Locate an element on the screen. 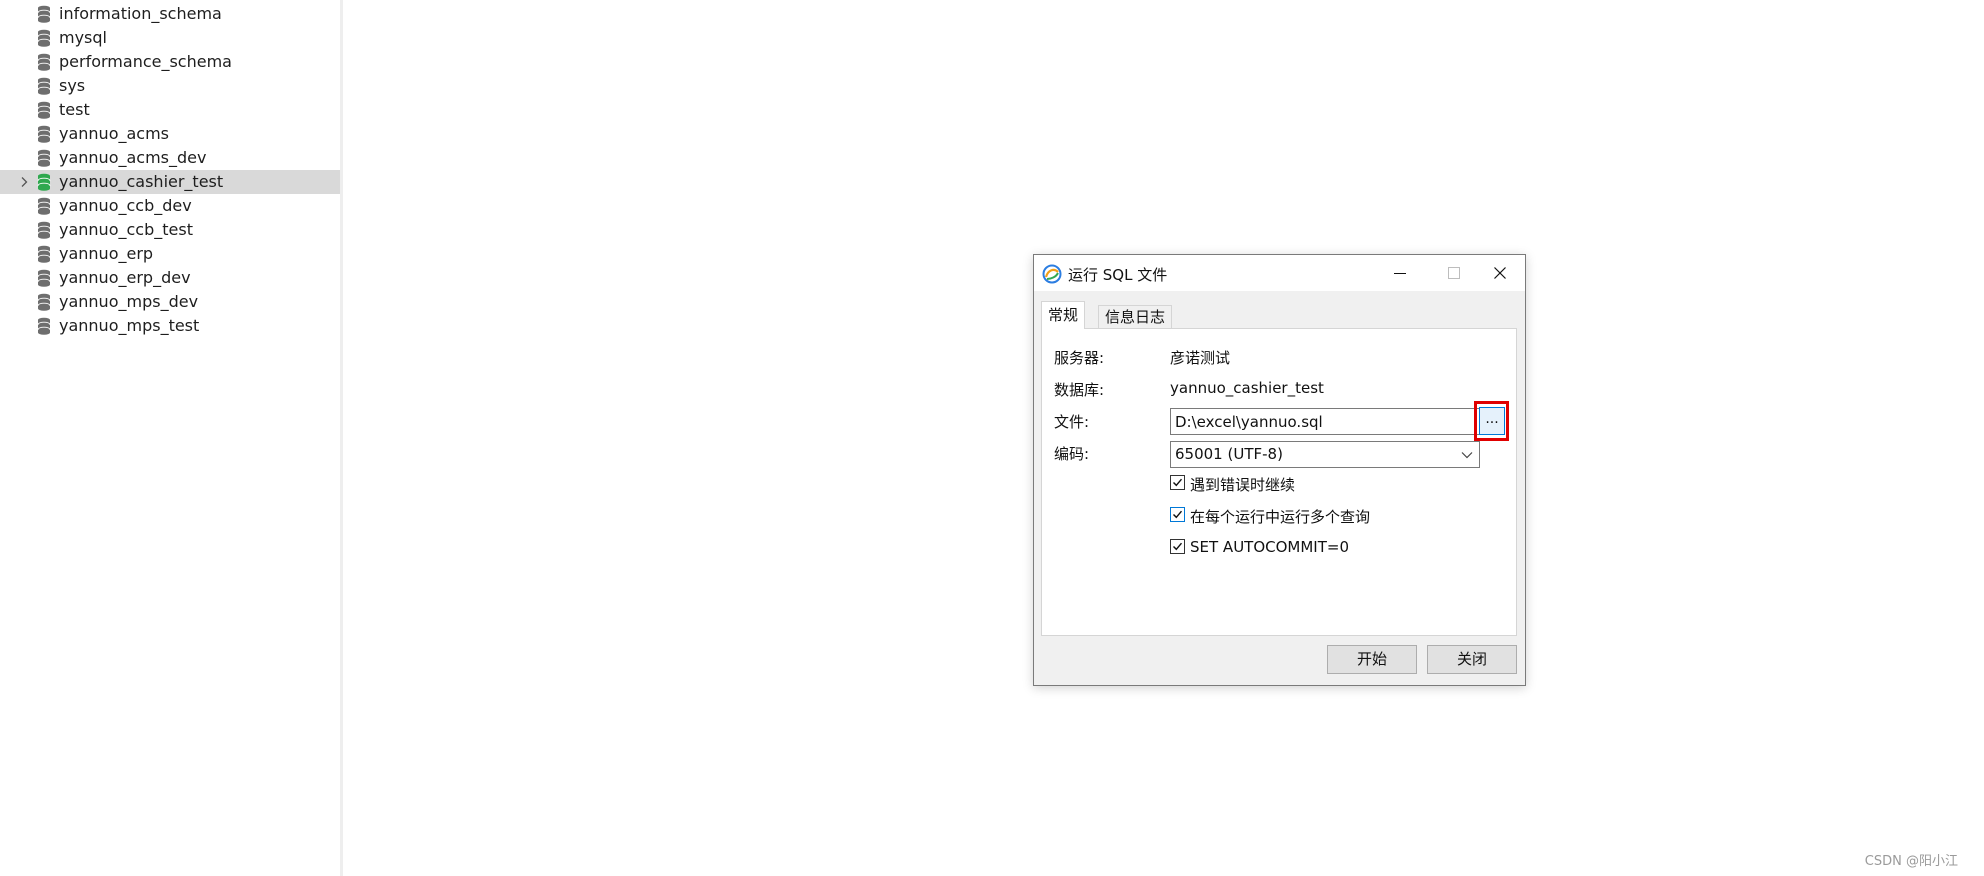  tree-item-yannuo-acms-dev: yannuo_acms_dev is located at coordinates (170, 158).